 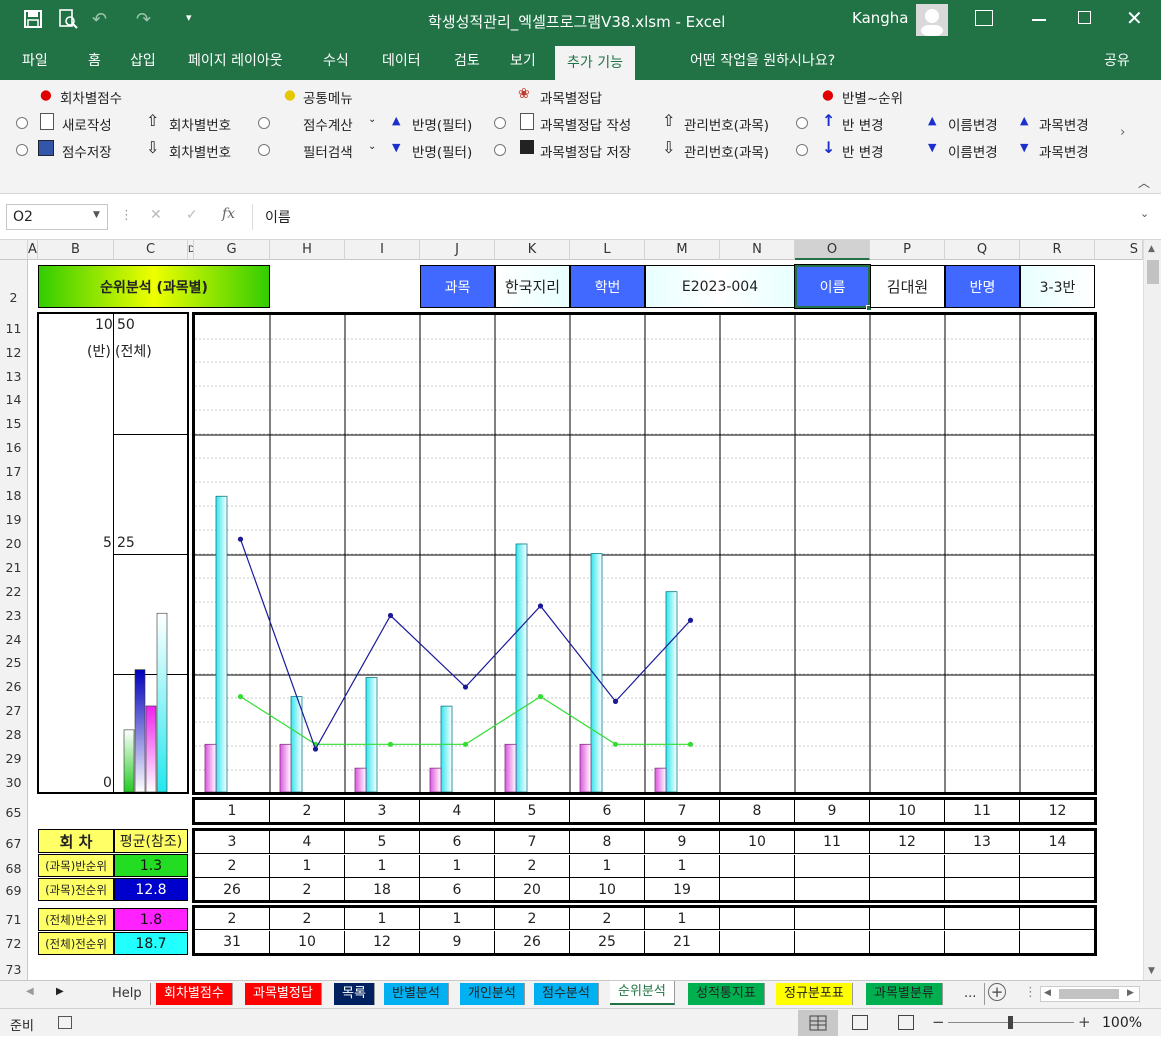 I want to click on tab-insert: 삽입, so click(x=143, y=60).